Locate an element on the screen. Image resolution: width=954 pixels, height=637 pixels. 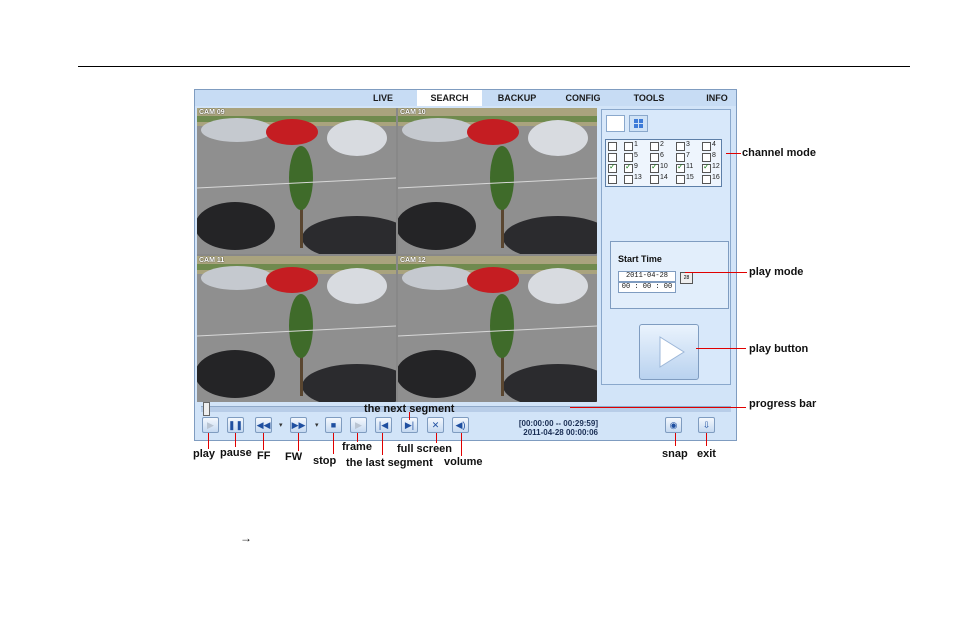
arrow-symbol: → is located at coordinates (246, 538).